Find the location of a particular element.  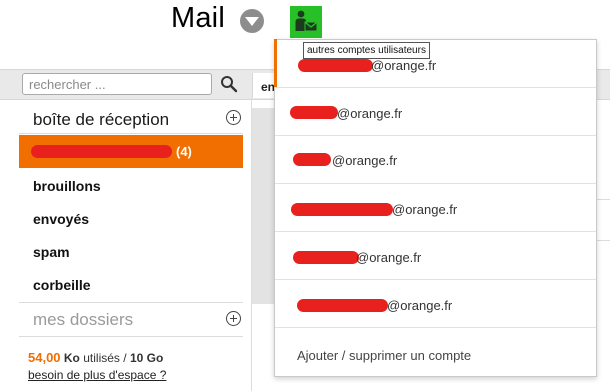

accounts-tooltip: autres comptes utilisateurs is located at coordinates (366, 50).